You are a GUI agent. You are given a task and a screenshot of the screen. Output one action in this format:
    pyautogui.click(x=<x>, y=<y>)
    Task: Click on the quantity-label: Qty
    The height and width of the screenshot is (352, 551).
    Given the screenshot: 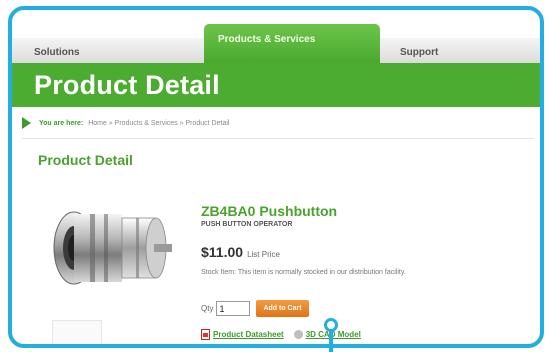 What is the action you would take?
    pyautogui.click(x=207, y=308)
    